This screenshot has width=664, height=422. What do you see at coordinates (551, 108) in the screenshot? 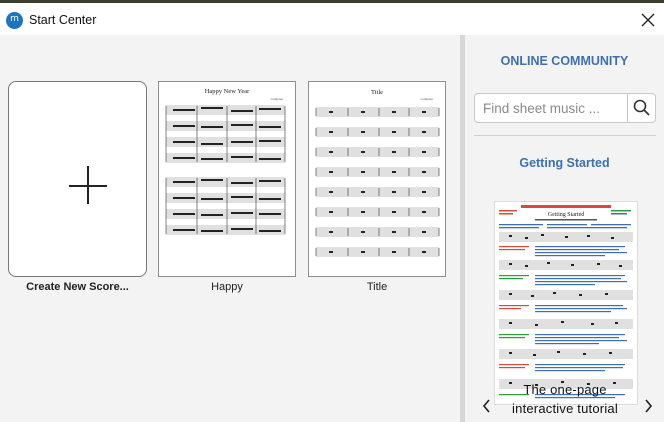
I see `search-input` at bounding box center [551, 108].